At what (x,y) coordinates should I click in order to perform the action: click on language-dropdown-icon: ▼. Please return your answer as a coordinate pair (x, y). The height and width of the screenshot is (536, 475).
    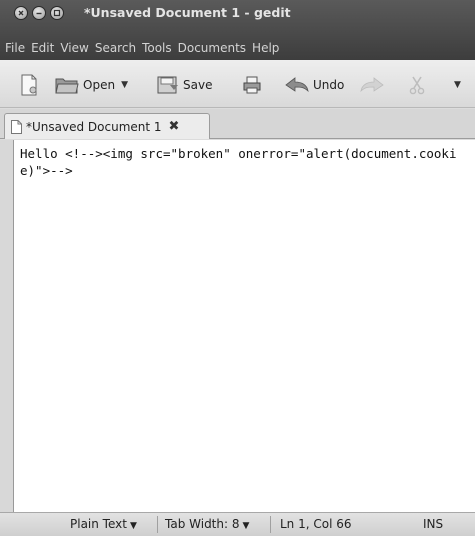
    Looking at the image, I should click on (133, 526).